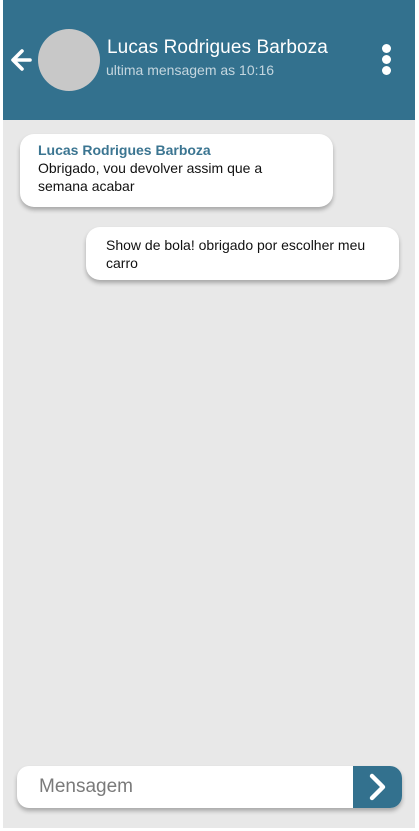  Describe the element at coordinates (190, 70) in the screenshot. I see `last-message-time: ultima mensagem as 10:16` at that location.